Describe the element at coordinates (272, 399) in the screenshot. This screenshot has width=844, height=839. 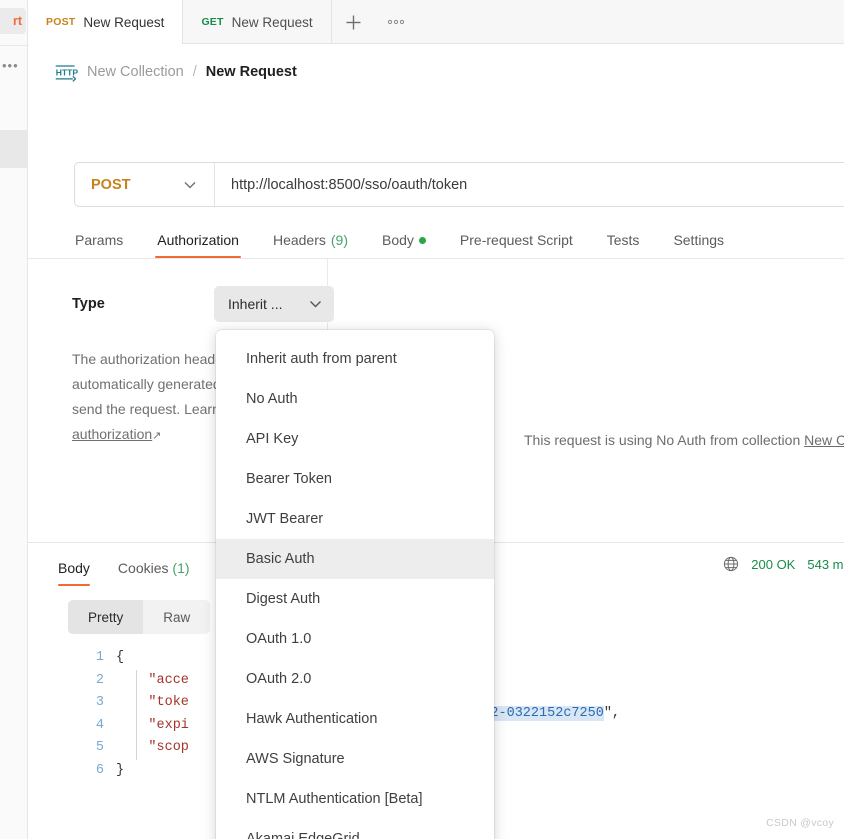
I see `option-label: No Auth` at that location.